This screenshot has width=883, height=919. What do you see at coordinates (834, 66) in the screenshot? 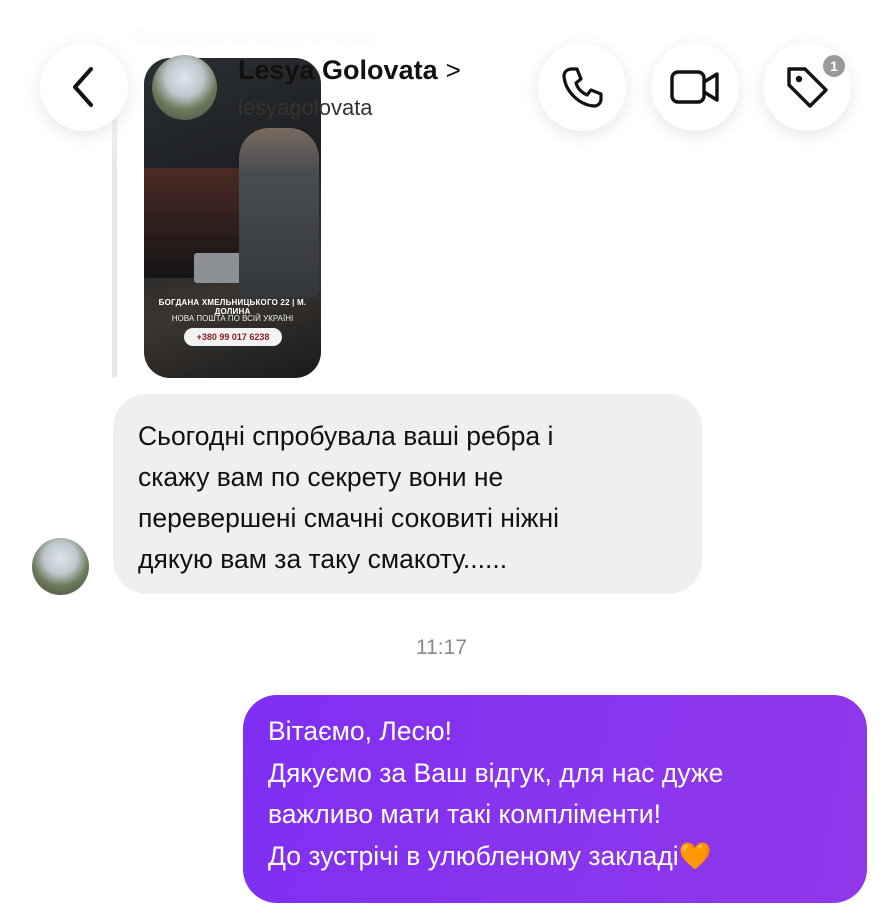
I see `tag-badge: 1` at bounding box center [834, 66].